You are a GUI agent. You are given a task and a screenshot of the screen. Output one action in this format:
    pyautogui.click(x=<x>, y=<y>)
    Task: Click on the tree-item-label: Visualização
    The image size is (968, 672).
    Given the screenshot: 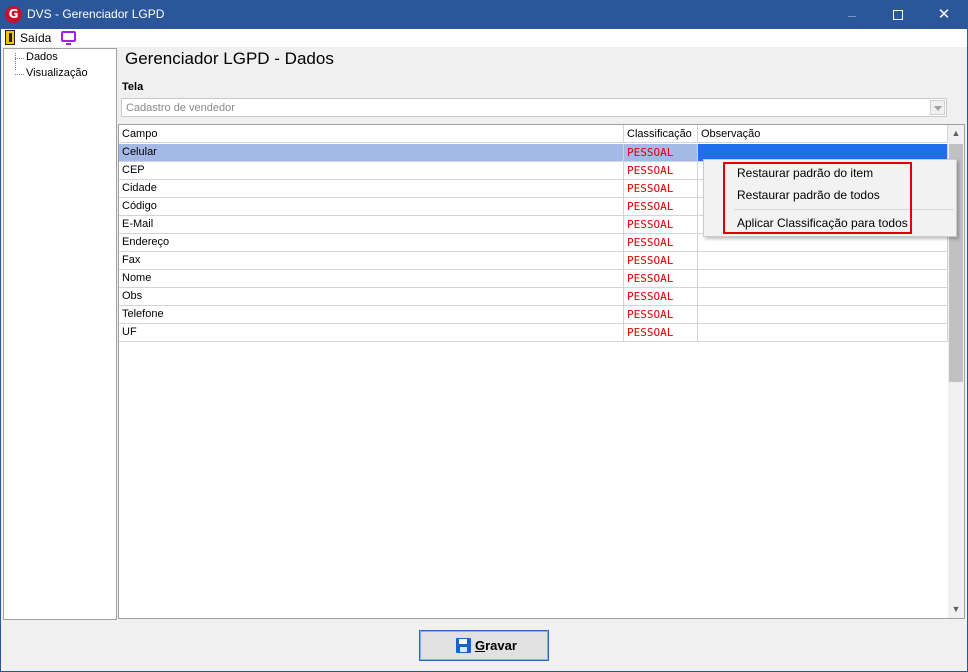 What is the action you would take?
    pyautogui.click(x=57, y=73)
    